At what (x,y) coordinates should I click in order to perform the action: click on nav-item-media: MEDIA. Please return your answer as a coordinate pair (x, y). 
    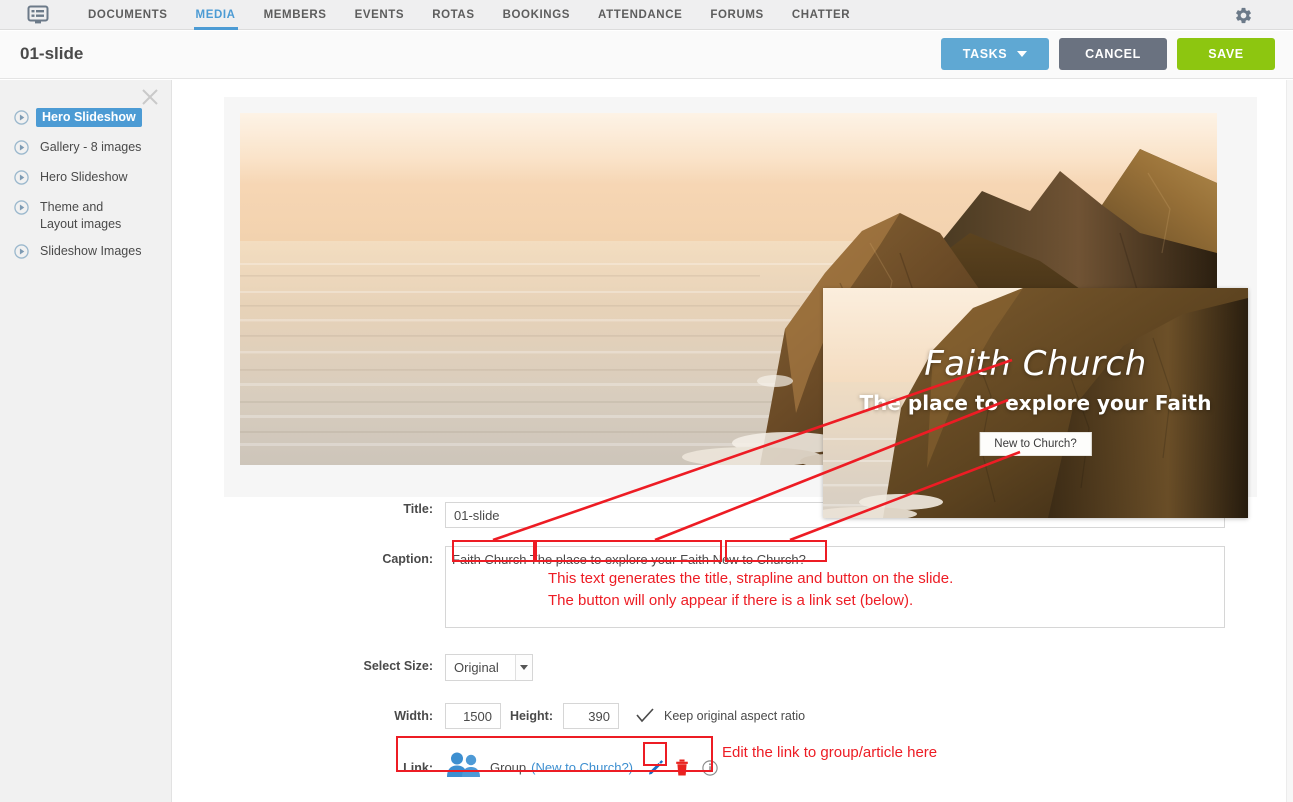
    Looking at the image, I should click on (216, 15).